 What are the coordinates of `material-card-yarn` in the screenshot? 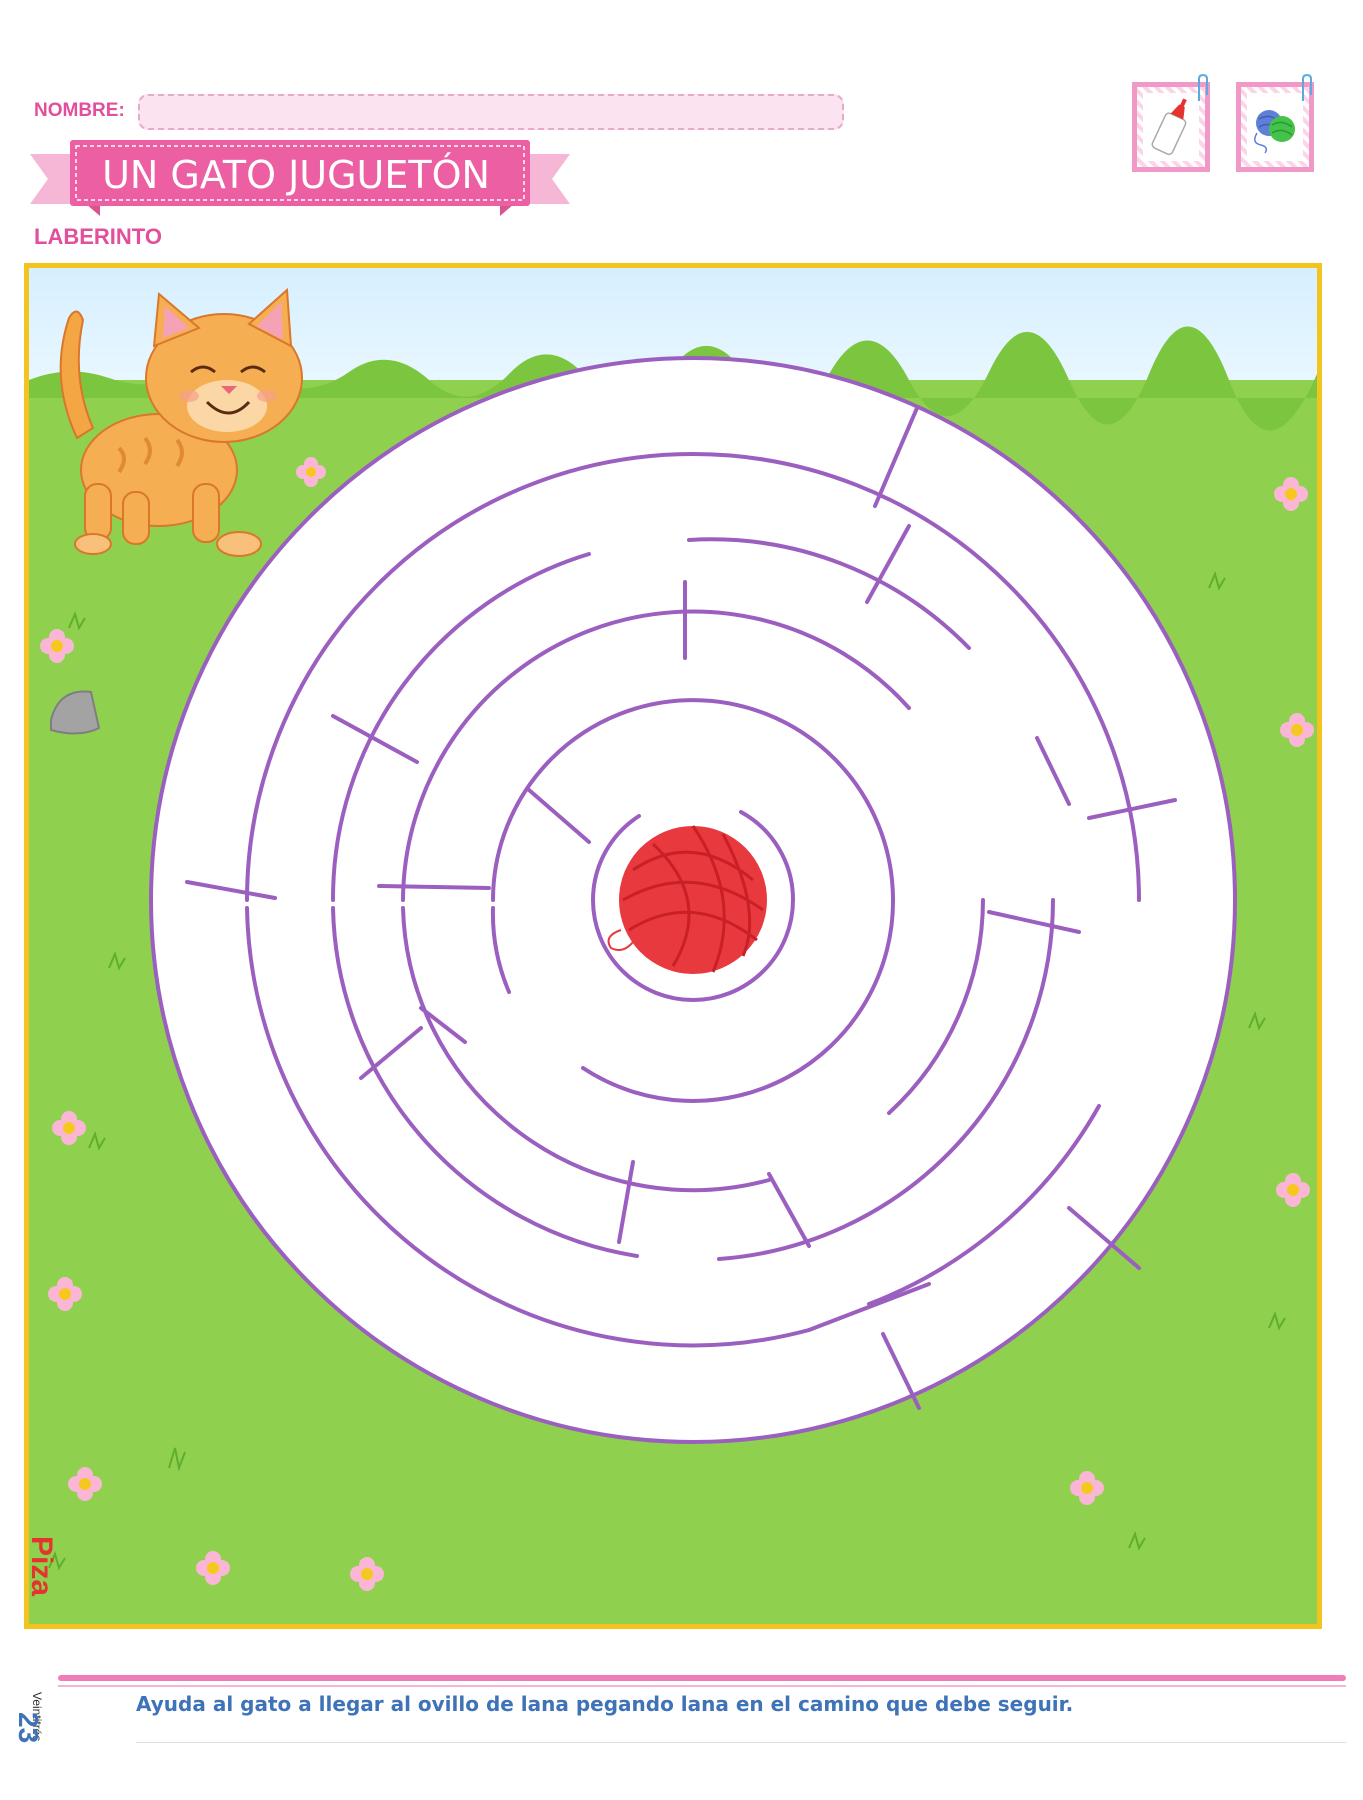 It's located at (1275, 122).